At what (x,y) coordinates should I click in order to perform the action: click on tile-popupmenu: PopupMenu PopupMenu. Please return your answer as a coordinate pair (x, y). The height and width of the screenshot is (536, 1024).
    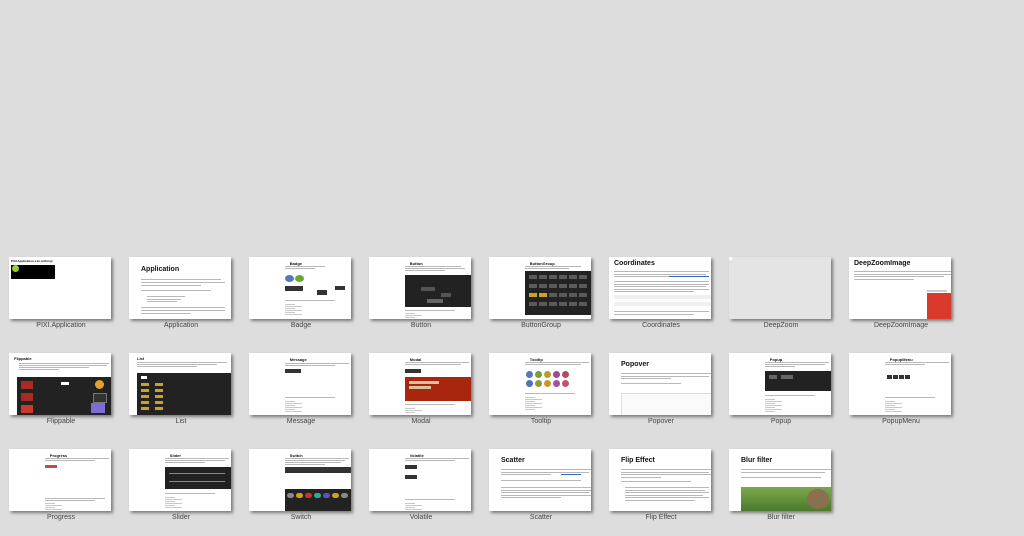
    Looking at the image, I should click on (901, 389).